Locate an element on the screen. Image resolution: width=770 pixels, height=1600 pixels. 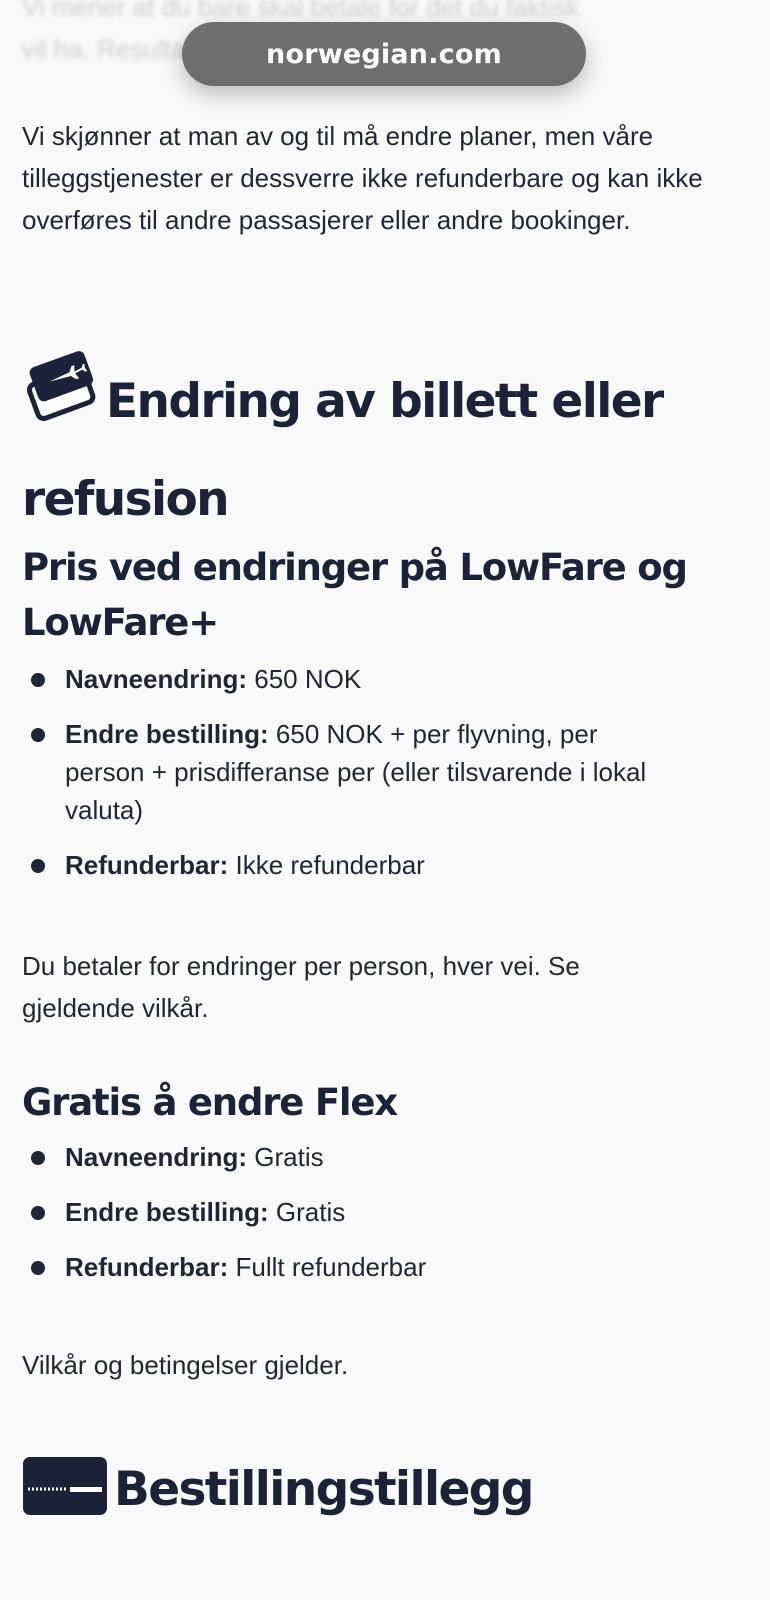
credit-card-icon is located at coordinates (65, 1500).